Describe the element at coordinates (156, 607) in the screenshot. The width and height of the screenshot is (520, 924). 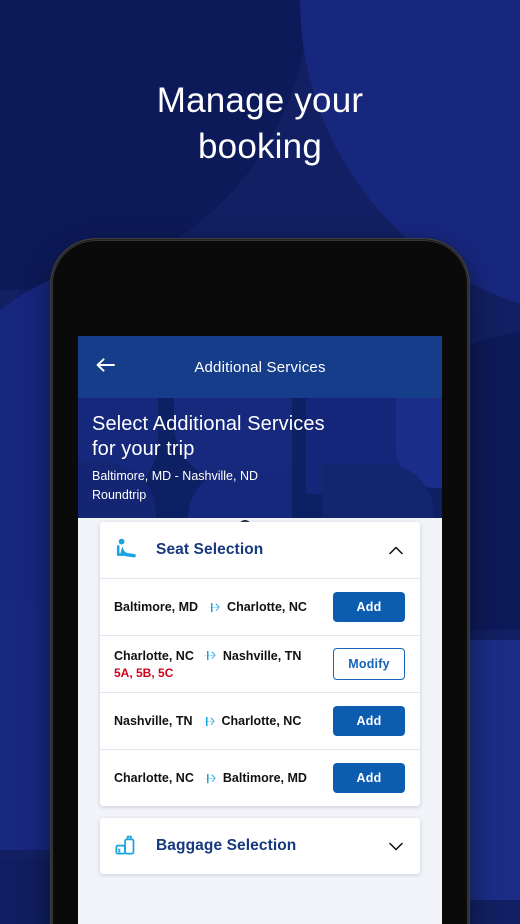
I see `flight-origin: Baltimore, MD` at that location.